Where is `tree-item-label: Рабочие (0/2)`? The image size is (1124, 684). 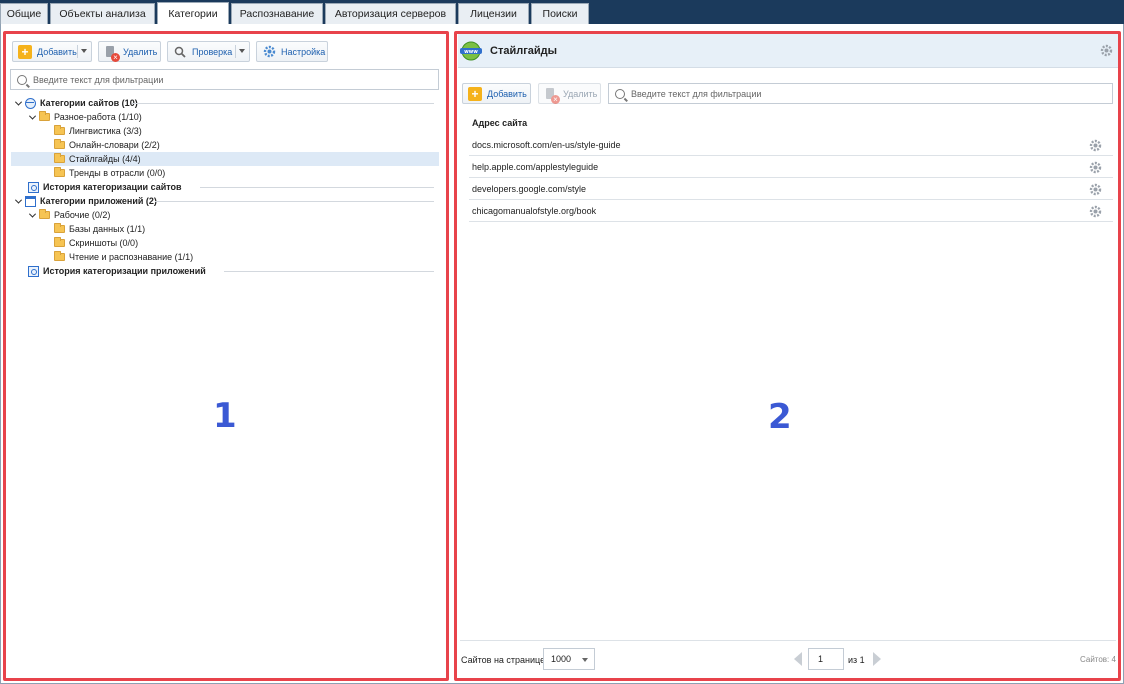 tree-item-label: Рабочие (0/2) is located at coordinates (82, 215).